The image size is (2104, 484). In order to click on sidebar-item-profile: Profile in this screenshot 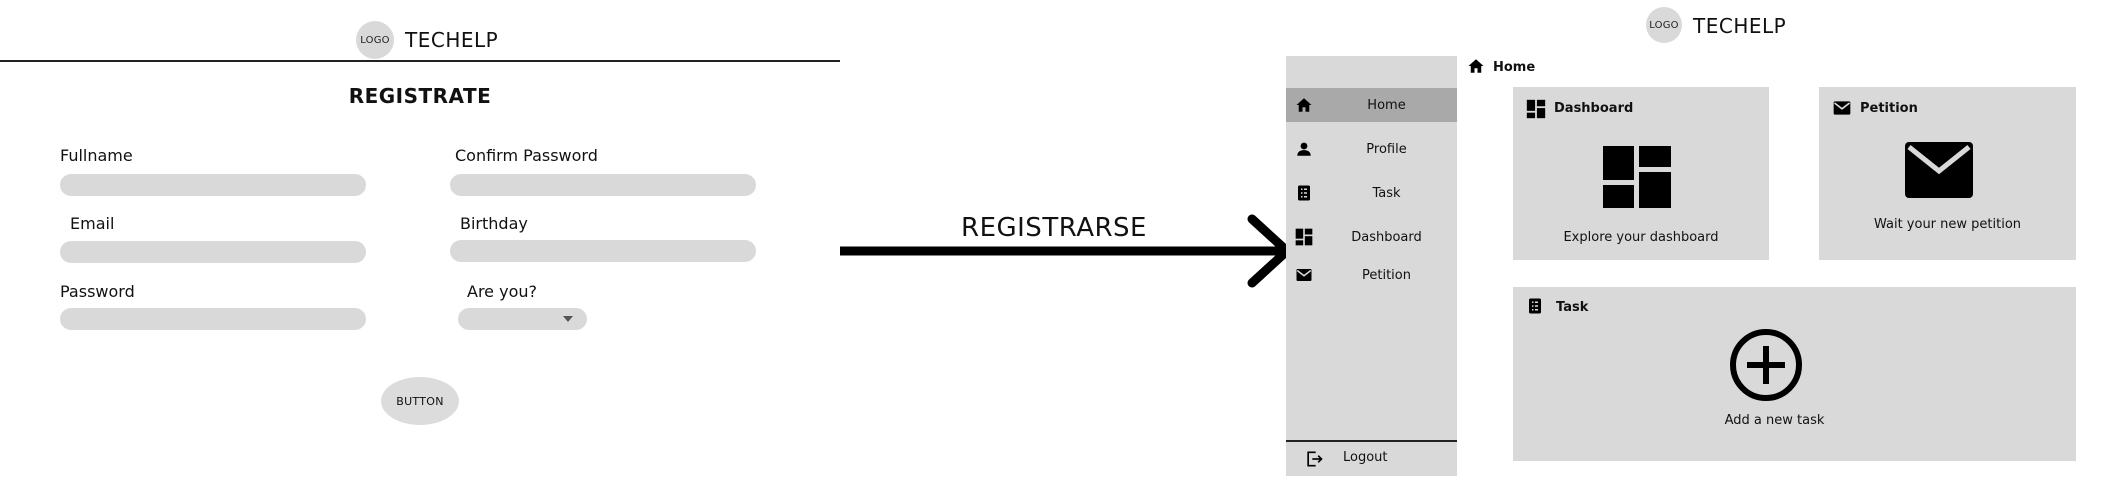, I will do `click(1371, 149)`.